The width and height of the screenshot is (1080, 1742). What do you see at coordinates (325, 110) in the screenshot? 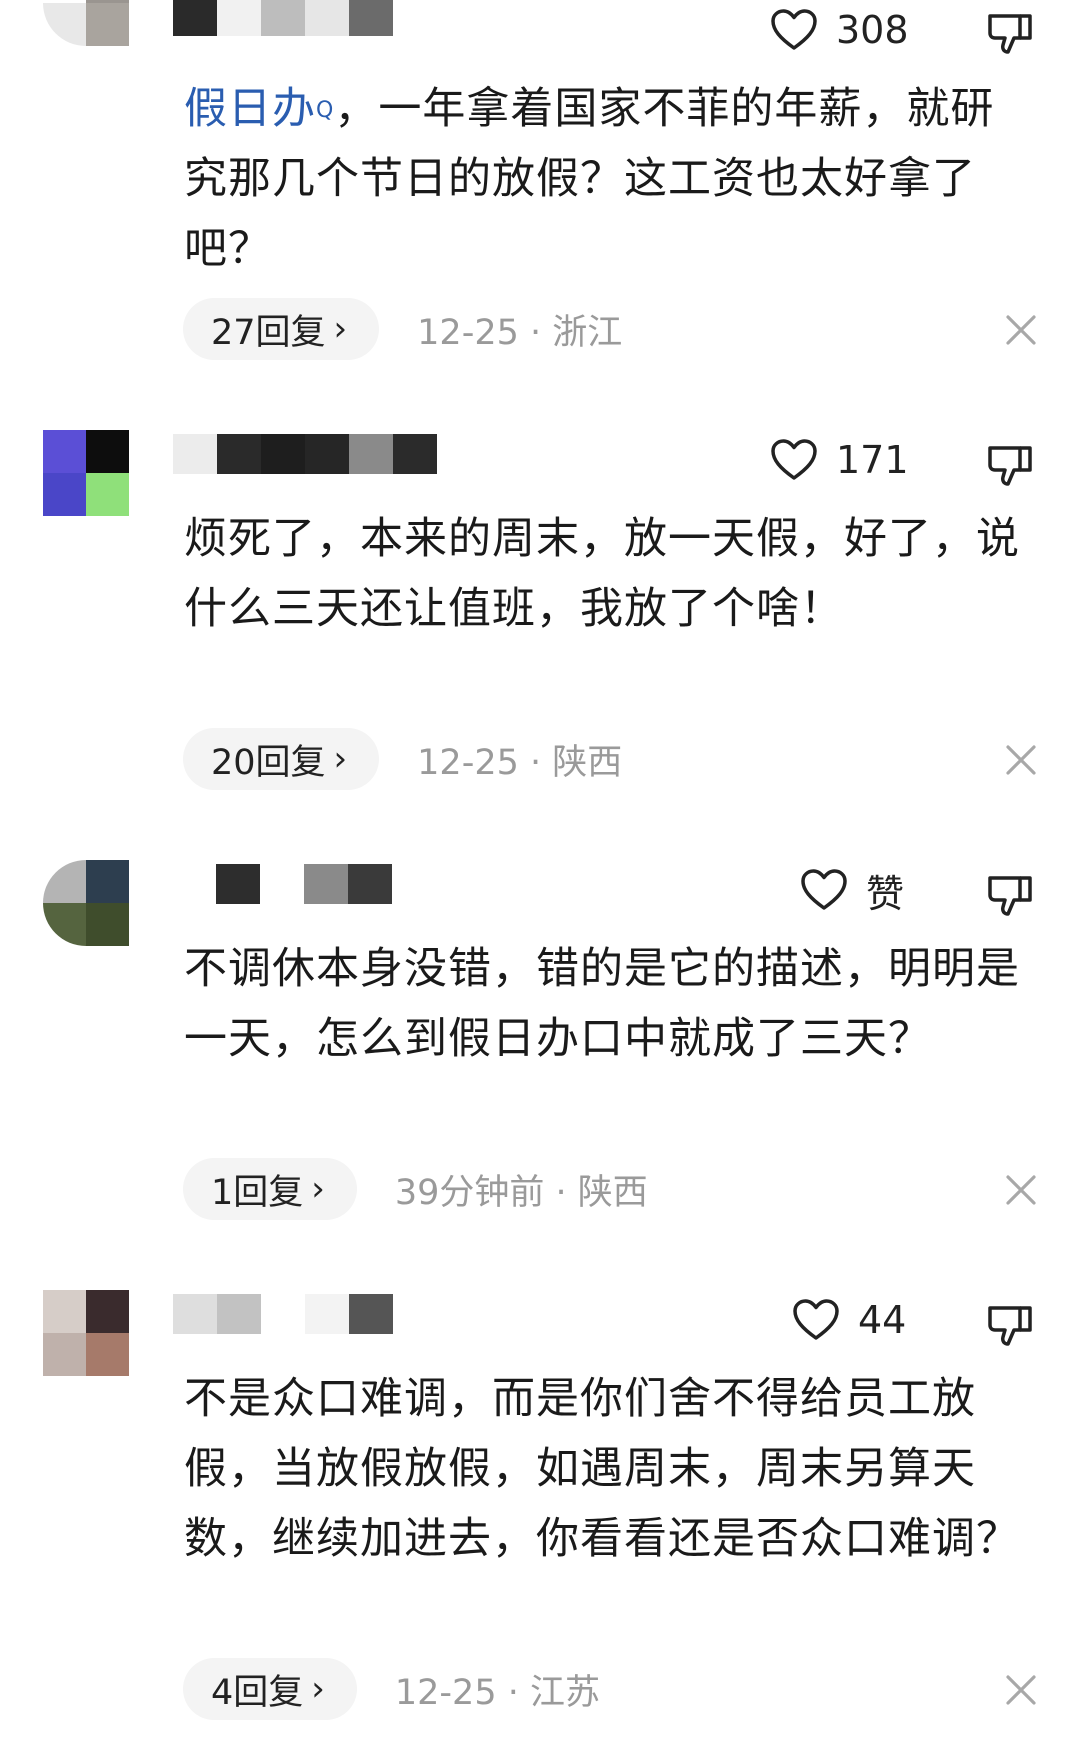
I see `search-icon: Q` at bounding box center [325, 110].